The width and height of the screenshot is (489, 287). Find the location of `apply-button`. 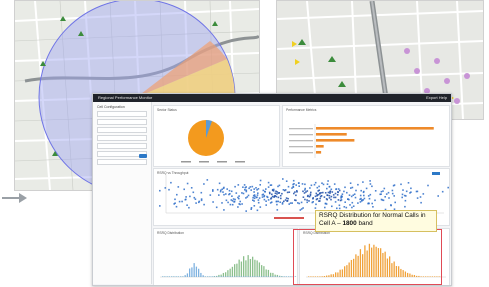

apply-button is located at coordinates (143, 156).